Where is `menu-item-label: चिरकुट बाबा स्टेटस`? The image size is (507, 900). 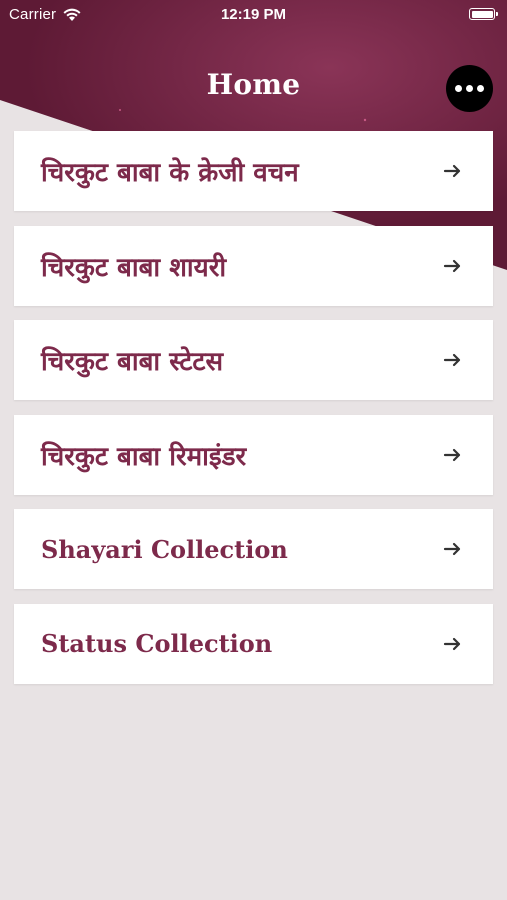 menu-item-label: चिरकुट बाबा स्टेटस is located at coordinates (132, 362).